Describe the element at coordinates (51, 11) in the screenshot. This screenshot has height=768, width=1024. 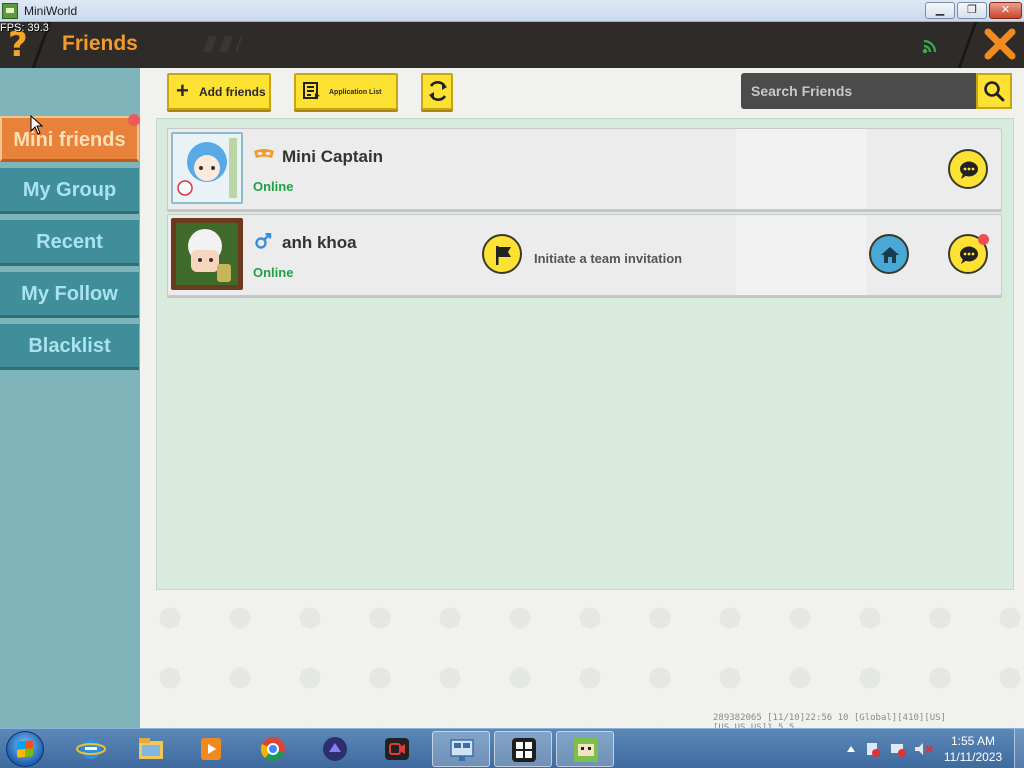
I see `window-title: MiniWorld` at that location.